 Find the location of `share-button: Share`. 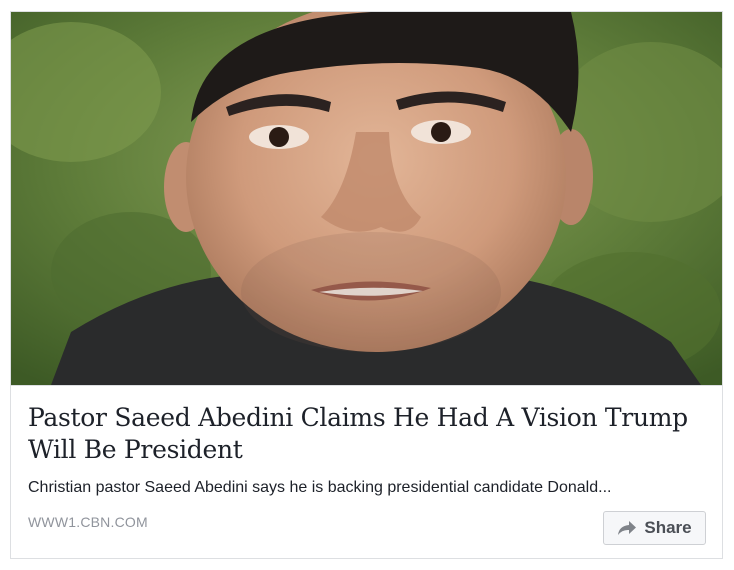

share-button: Share is located at coordinates (654, 528).